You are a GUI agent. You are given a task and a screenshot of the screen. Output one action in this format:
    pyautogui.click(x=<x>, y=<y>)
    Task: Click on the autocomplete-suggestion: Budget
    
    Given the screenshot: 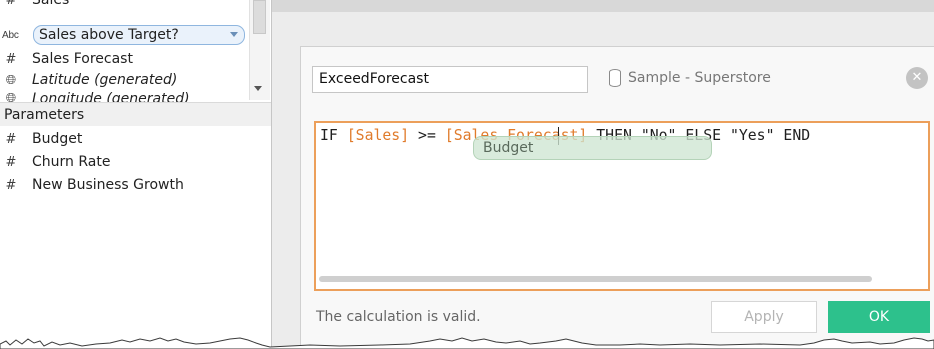 What is the action you would take?
    pyautogui.click(x=592, y=148)
    